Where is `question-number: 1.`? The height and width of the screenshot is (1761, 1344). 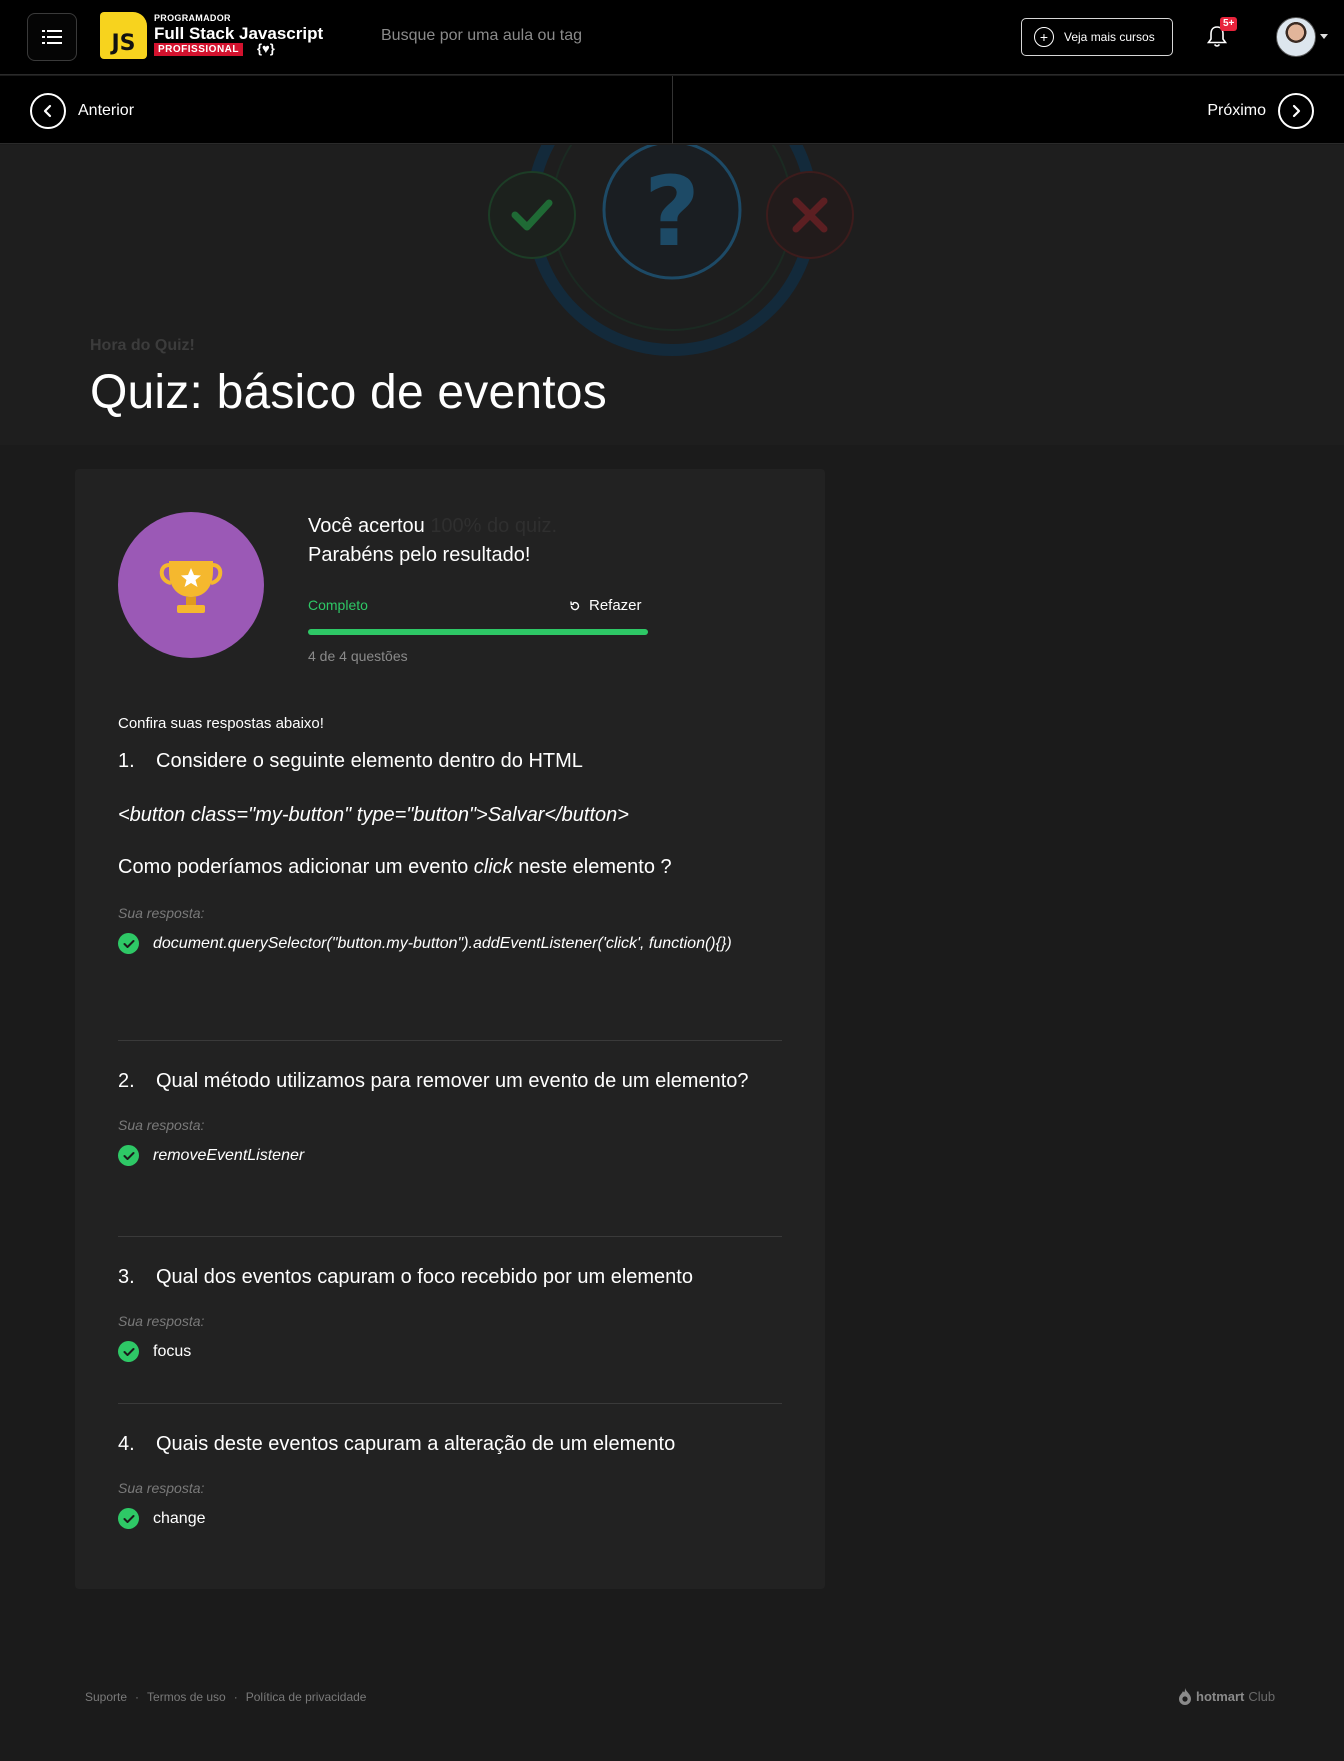 question-number: 1. is located at coordinates (126, 761).